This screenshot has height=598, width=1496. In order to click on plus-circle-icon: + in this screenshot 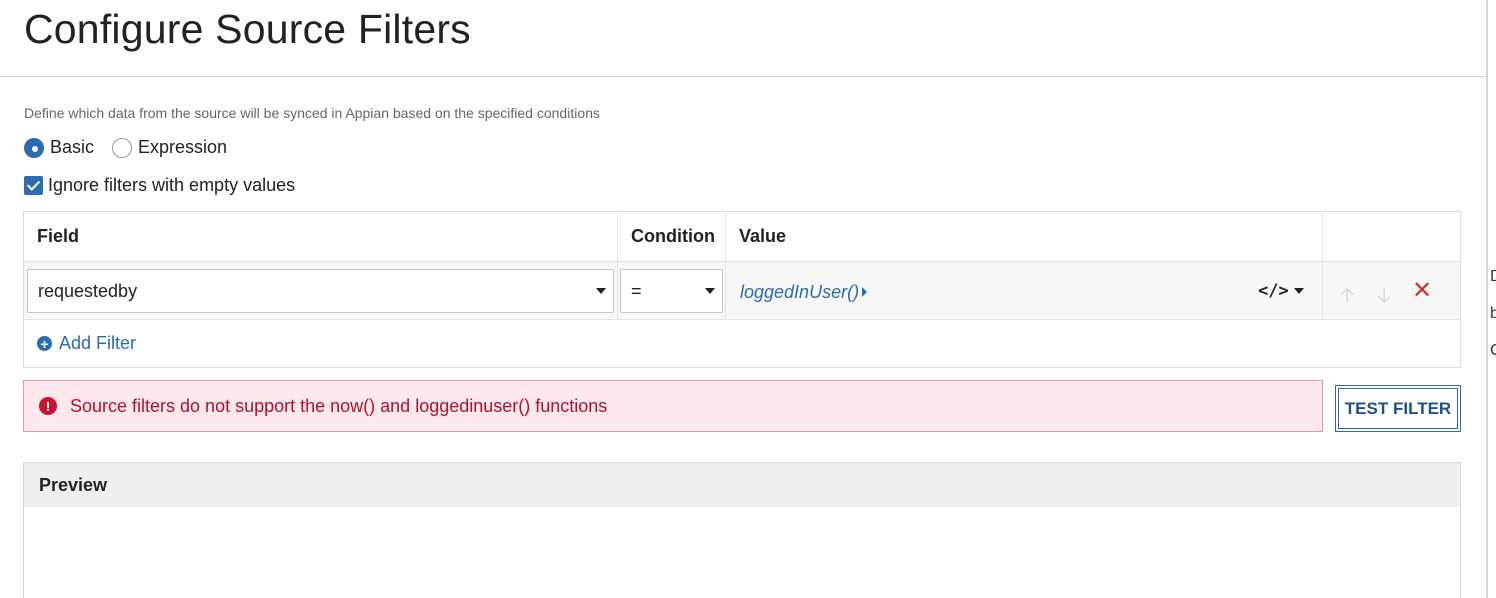, I will do `click(44, 343)`.